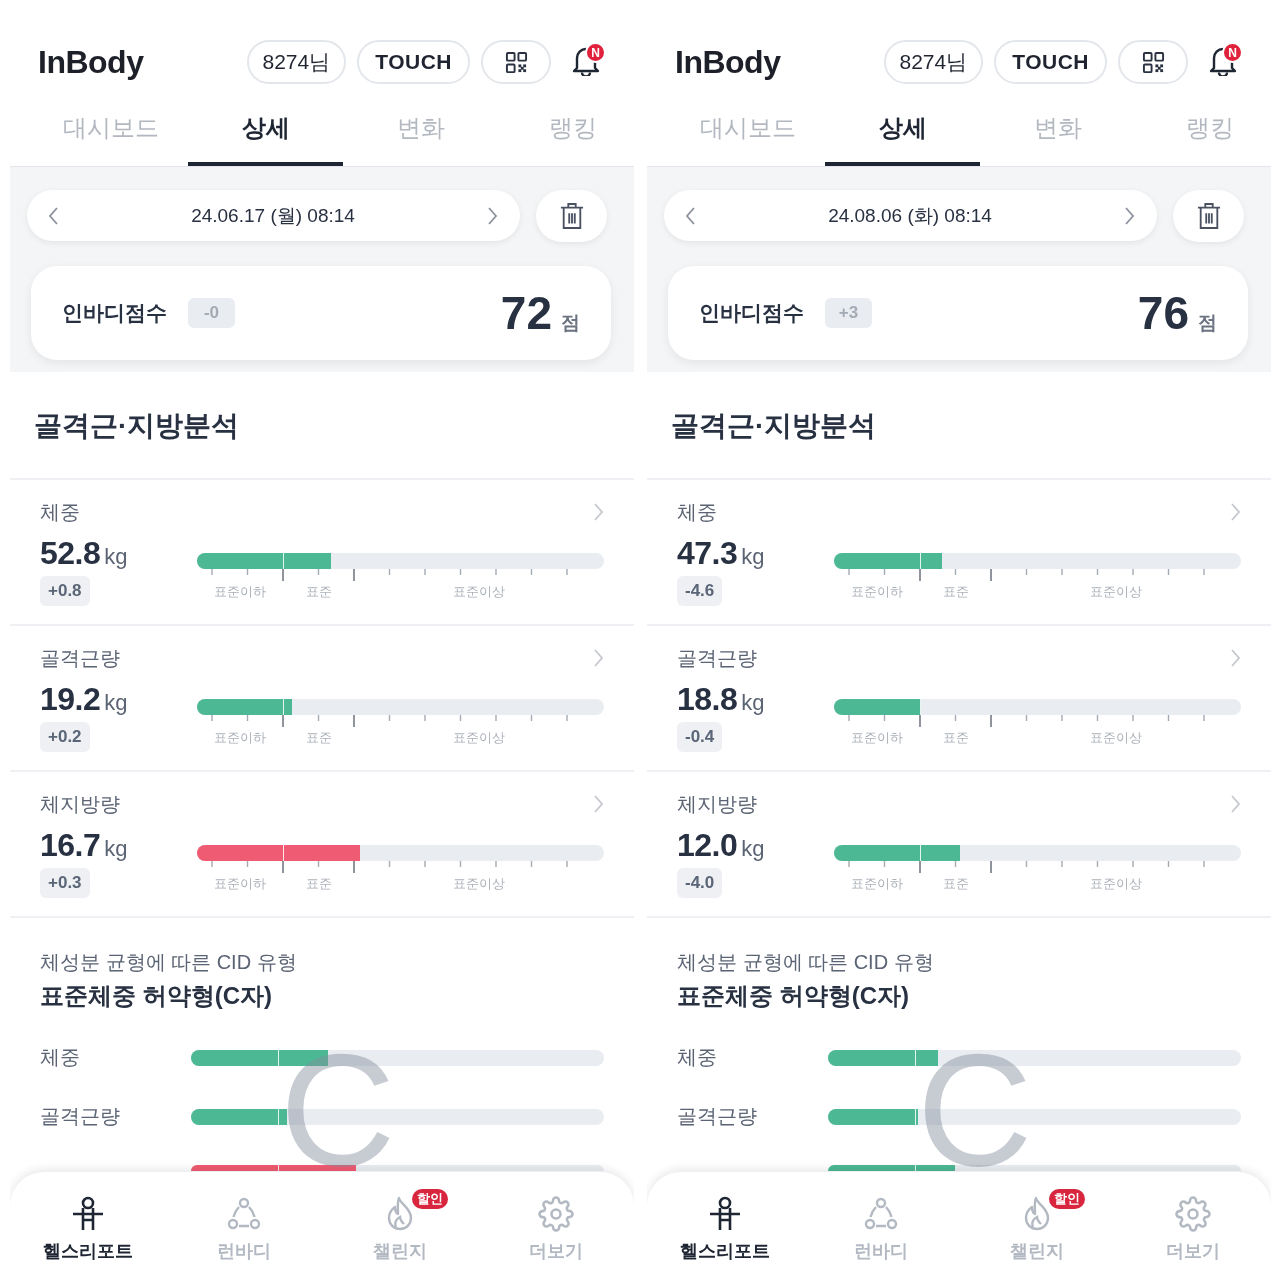 This screenshot has height=1280, width=1280. Describe the element at coordinates (700, 737) in the screenshot. I see `change-badge: -0.4` at that location.